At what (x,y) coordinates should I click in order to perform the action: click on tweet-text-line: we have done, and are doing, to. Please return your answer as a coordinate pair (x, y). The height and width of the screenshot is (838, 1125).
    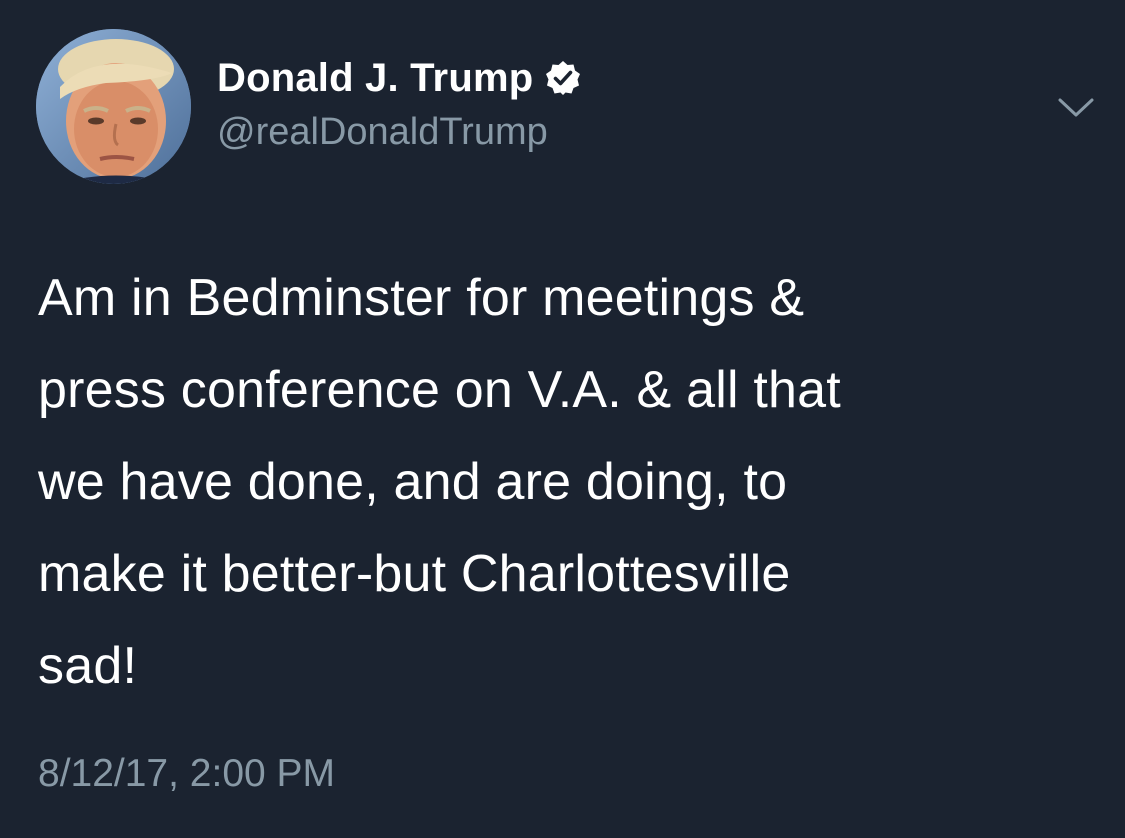
    Looking at the image, I should click on (413, 482).